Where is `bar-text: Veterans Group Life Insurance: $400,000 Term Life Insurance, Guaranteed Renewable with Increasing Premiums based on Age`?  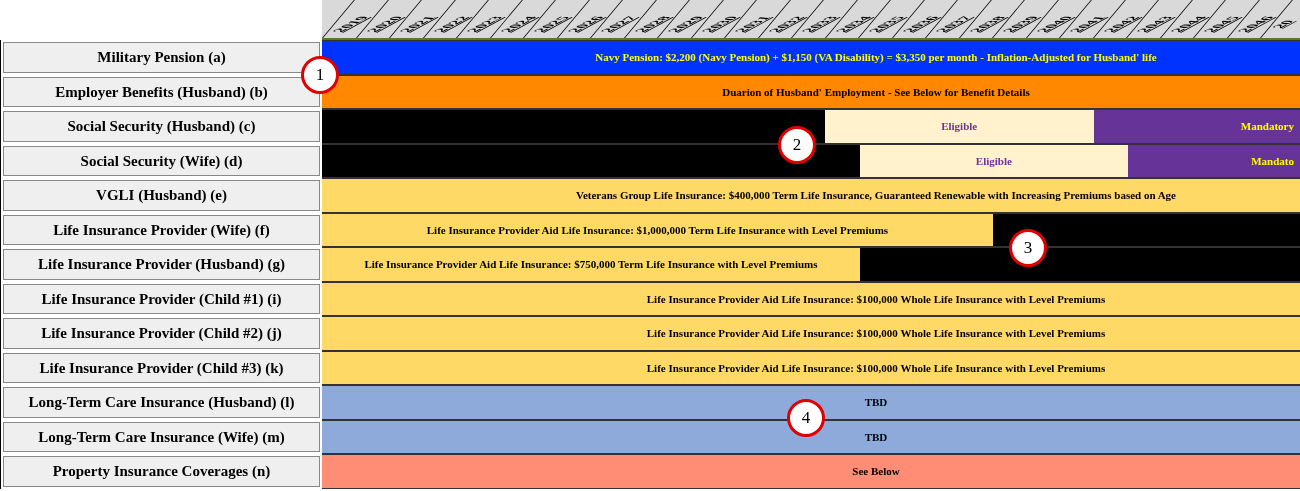
bar-text: Veterans Group Life Insurance: $400,000 Term Life Insurance, Guaranteed Renewable with Increasing Premiums based on Age is located at coordinates (876, 195).